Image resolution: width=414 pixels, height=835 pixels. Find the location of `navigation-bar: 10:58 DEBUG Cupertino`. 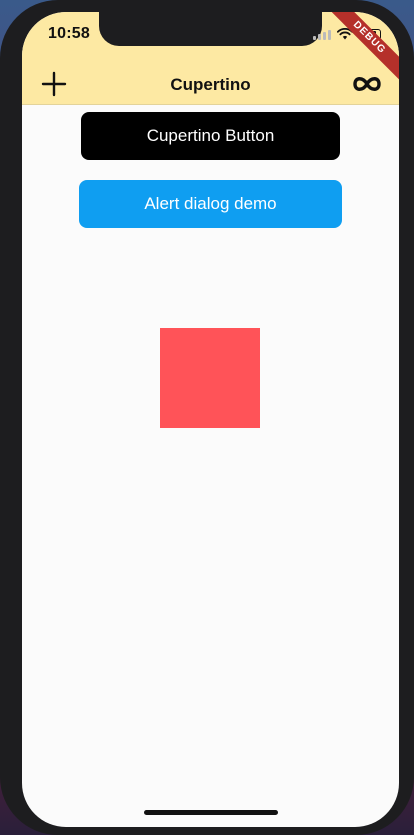

navigation-bar: 10:58 DEBUG Cupertino is located at coordinates (210, 58).